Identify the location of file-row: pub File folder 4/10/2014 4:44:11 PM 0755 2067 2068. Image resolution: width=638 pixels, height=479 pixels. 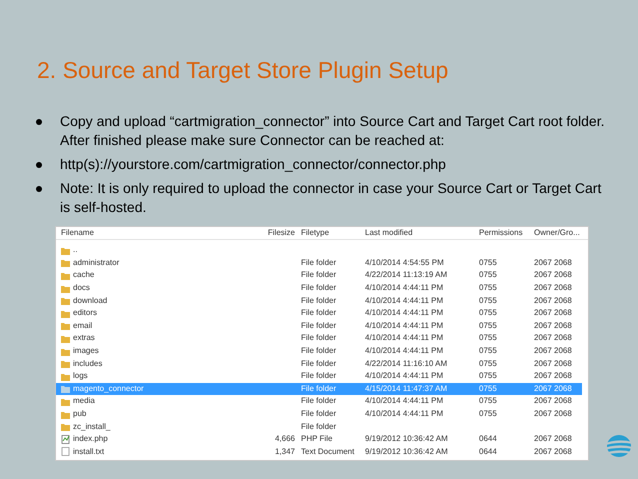
(319, 414).